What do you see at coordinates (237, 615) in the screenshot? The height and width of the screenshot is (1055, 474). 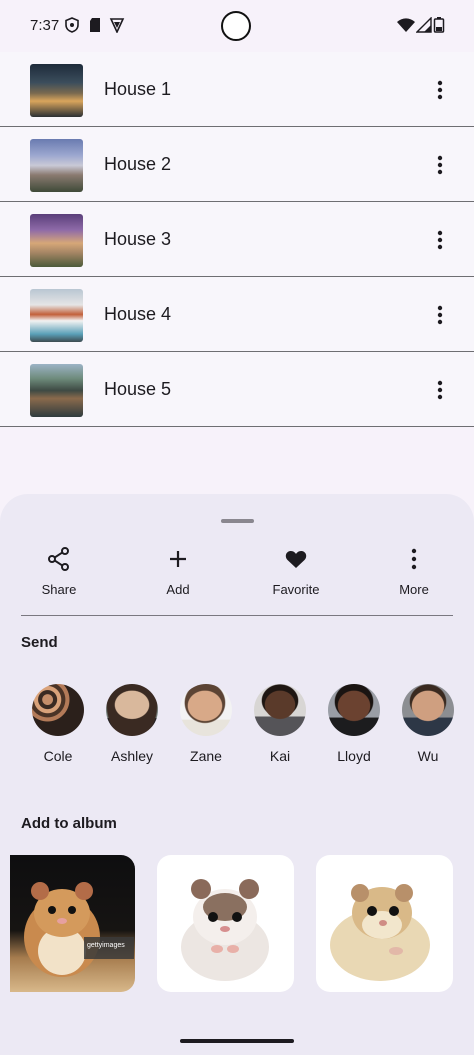 I see `divider` at bounding box center [237, 615].